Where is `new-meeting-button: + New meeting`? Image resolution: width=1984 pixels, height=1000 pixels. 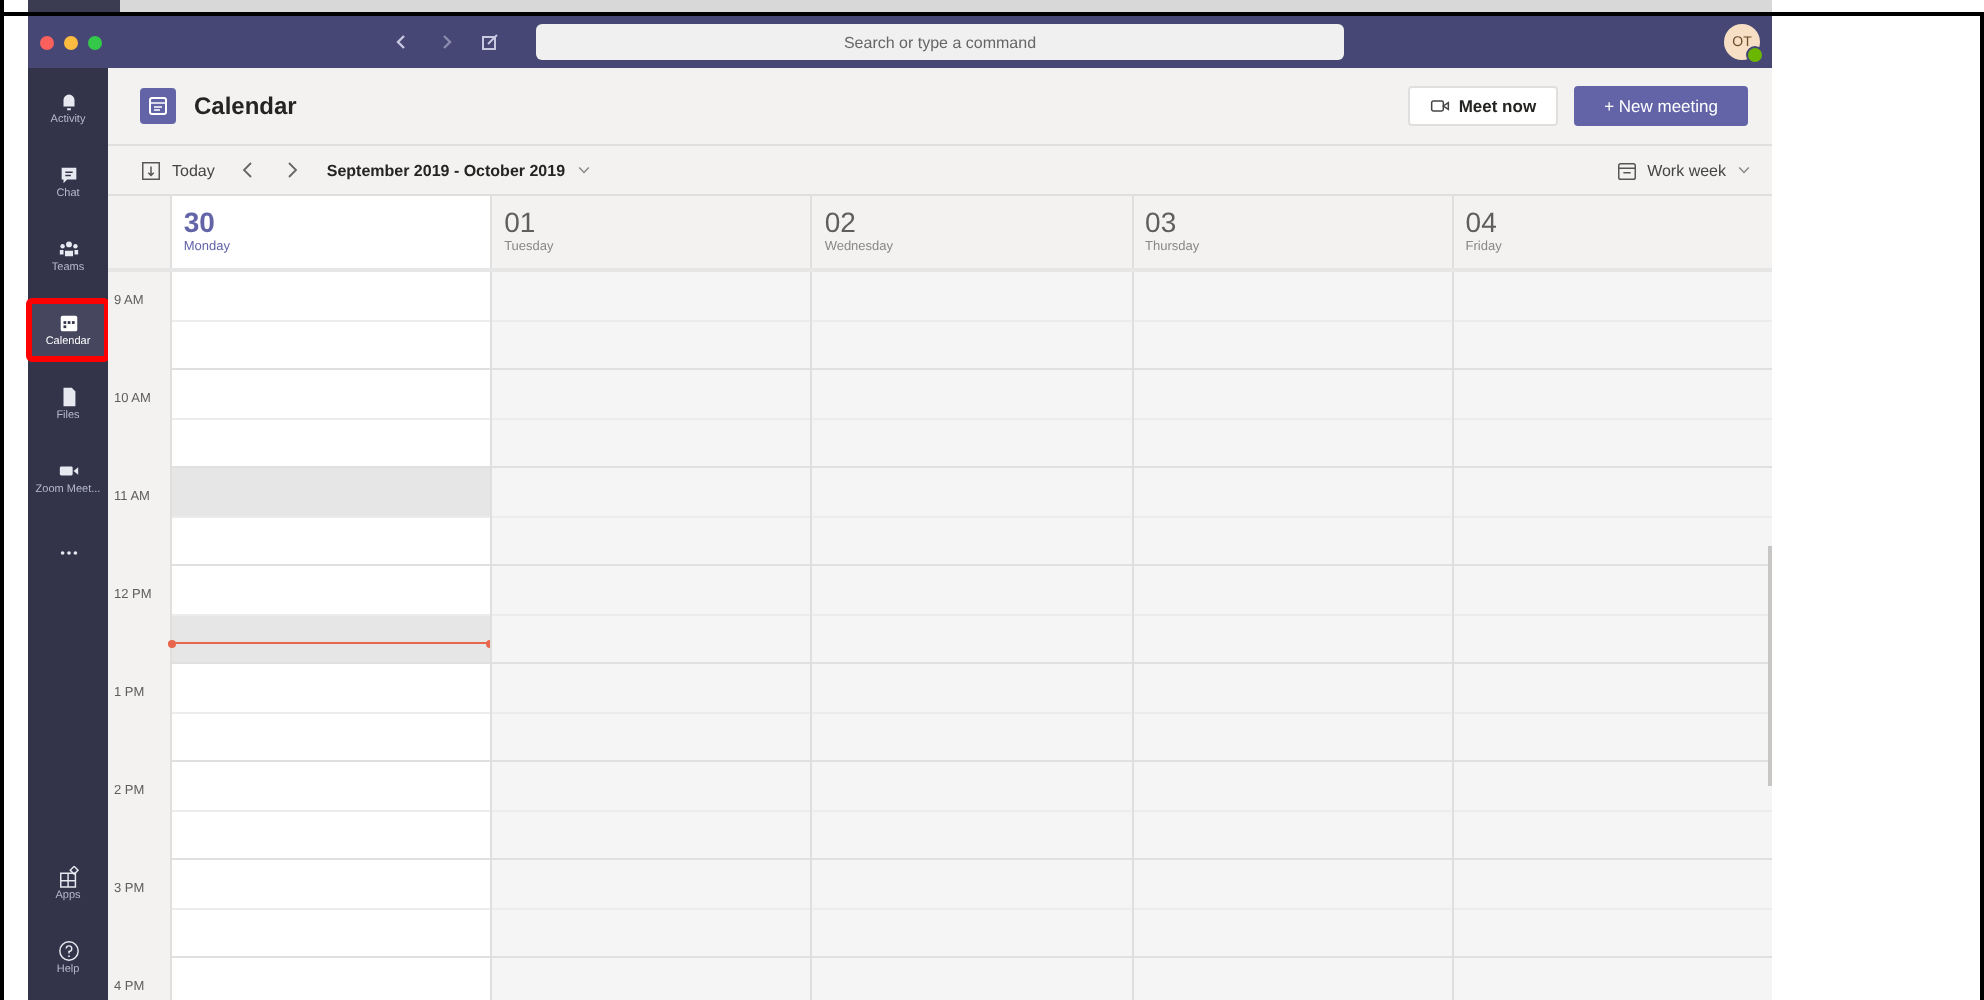 new-meeting-button: + New meeting is located at coordinates (1661, 106).